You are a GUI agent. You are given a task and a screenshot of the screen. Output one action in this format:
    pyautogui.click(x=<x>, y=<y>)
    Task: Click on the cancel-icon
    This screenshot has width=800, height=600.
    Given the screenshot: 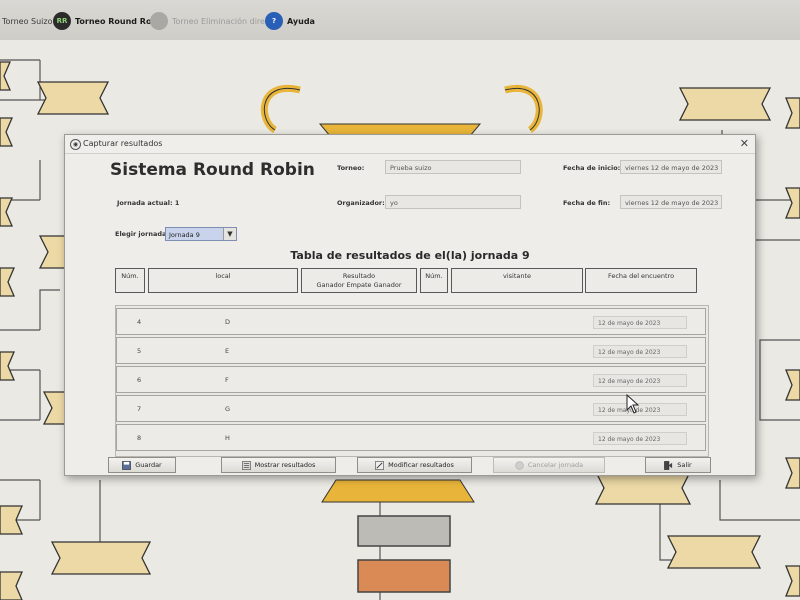 What is the action you would take?
    pyautogui.click(x=519, y=465)
    